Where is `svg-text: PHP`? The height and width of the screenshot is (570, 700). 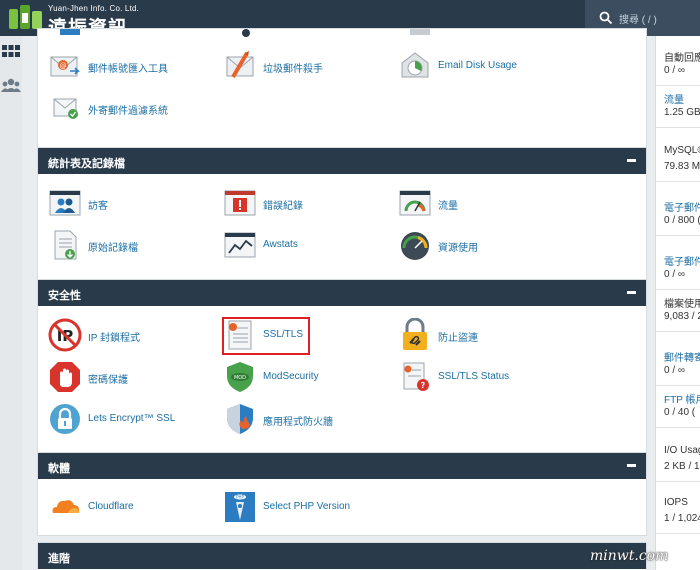 svg-text: PHP is located at coordinates (240, 497).